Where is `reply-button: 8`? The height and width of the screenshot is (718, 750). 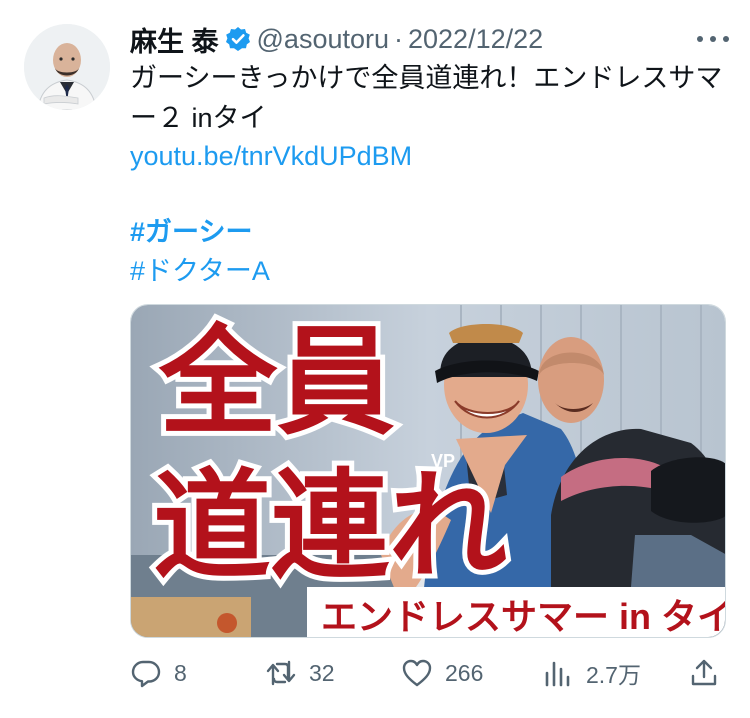 reply-button: 8 is located at coordinates (158, 673).